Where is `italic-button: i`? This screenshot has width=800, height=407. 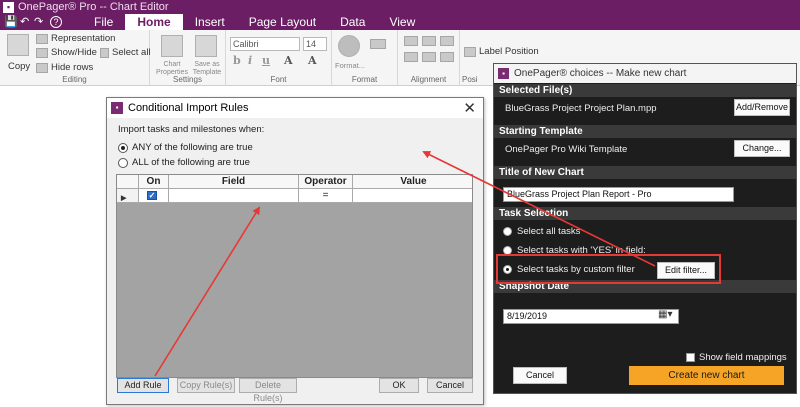
italic-button: i is located at coordinates (250, 60).